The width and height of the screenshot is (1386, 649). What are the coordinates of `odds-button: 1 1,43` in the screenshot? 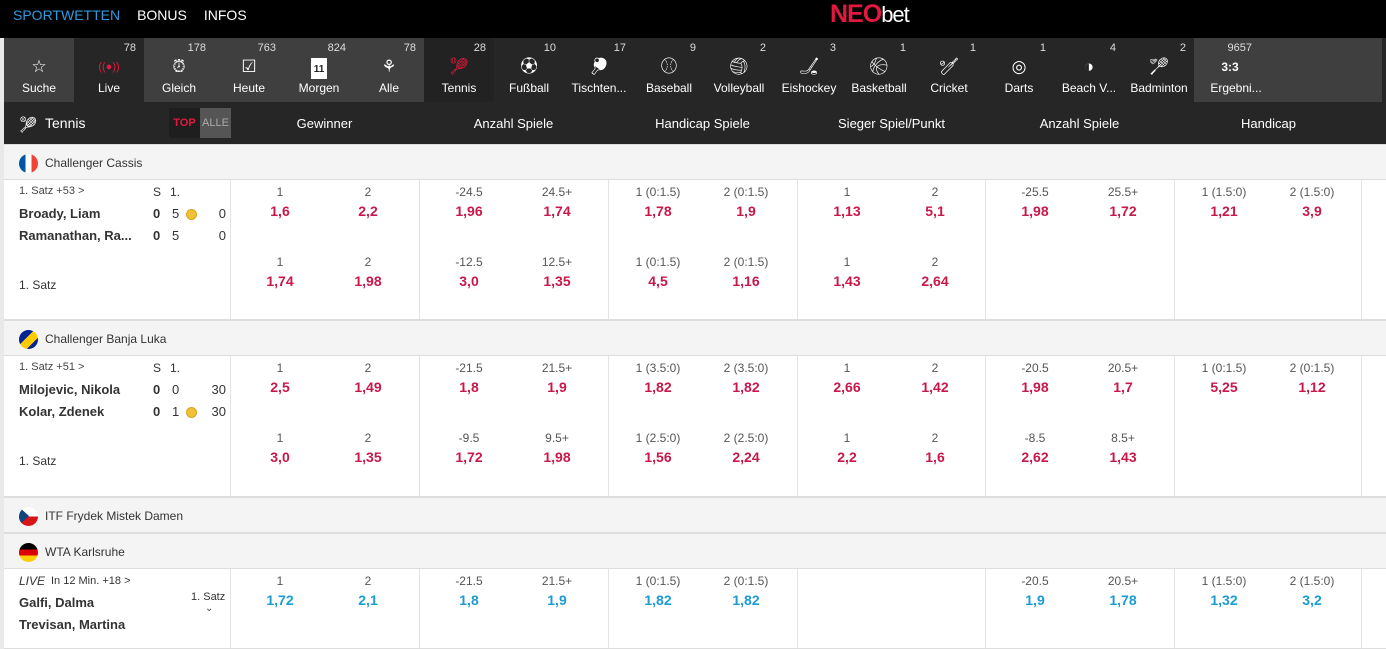 It's located at (847, 272).